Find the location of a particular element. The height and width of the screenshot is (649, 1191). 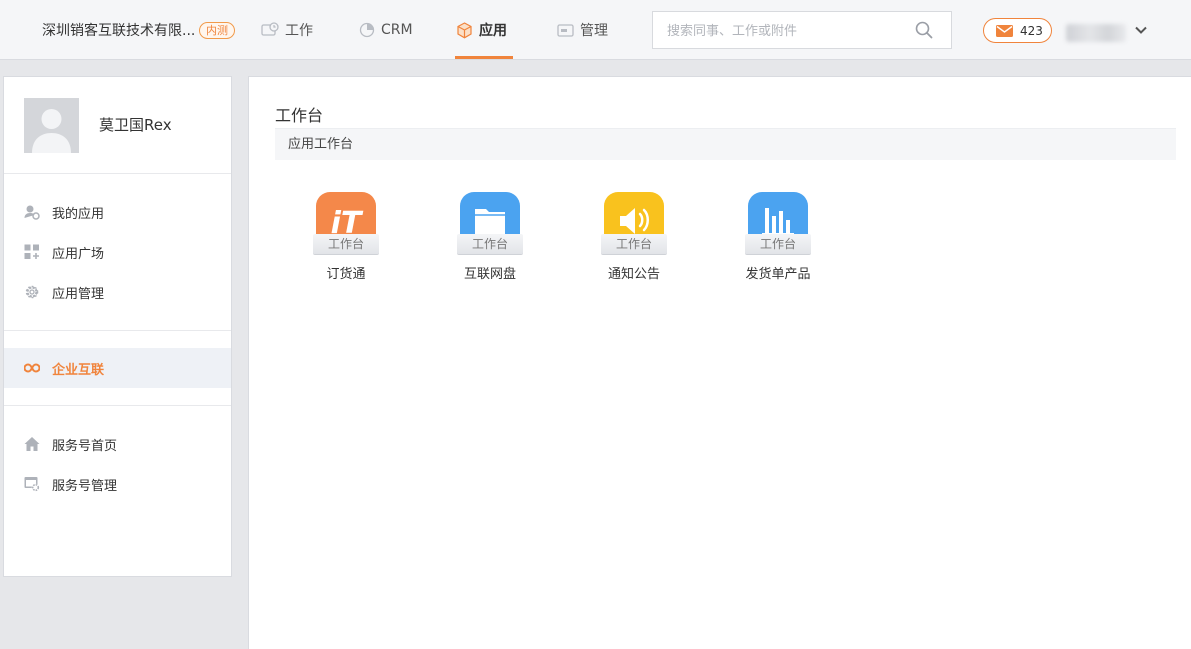

work-icon is located at coordinates (270, 30).